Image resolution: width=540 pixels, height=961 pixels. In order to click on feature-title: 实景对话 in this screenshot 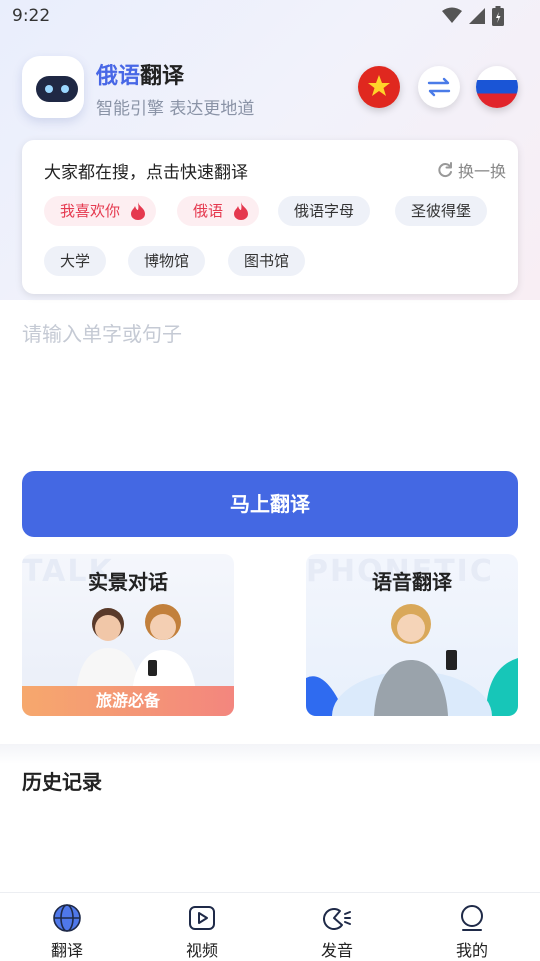, I will do `click(128, 582)`.